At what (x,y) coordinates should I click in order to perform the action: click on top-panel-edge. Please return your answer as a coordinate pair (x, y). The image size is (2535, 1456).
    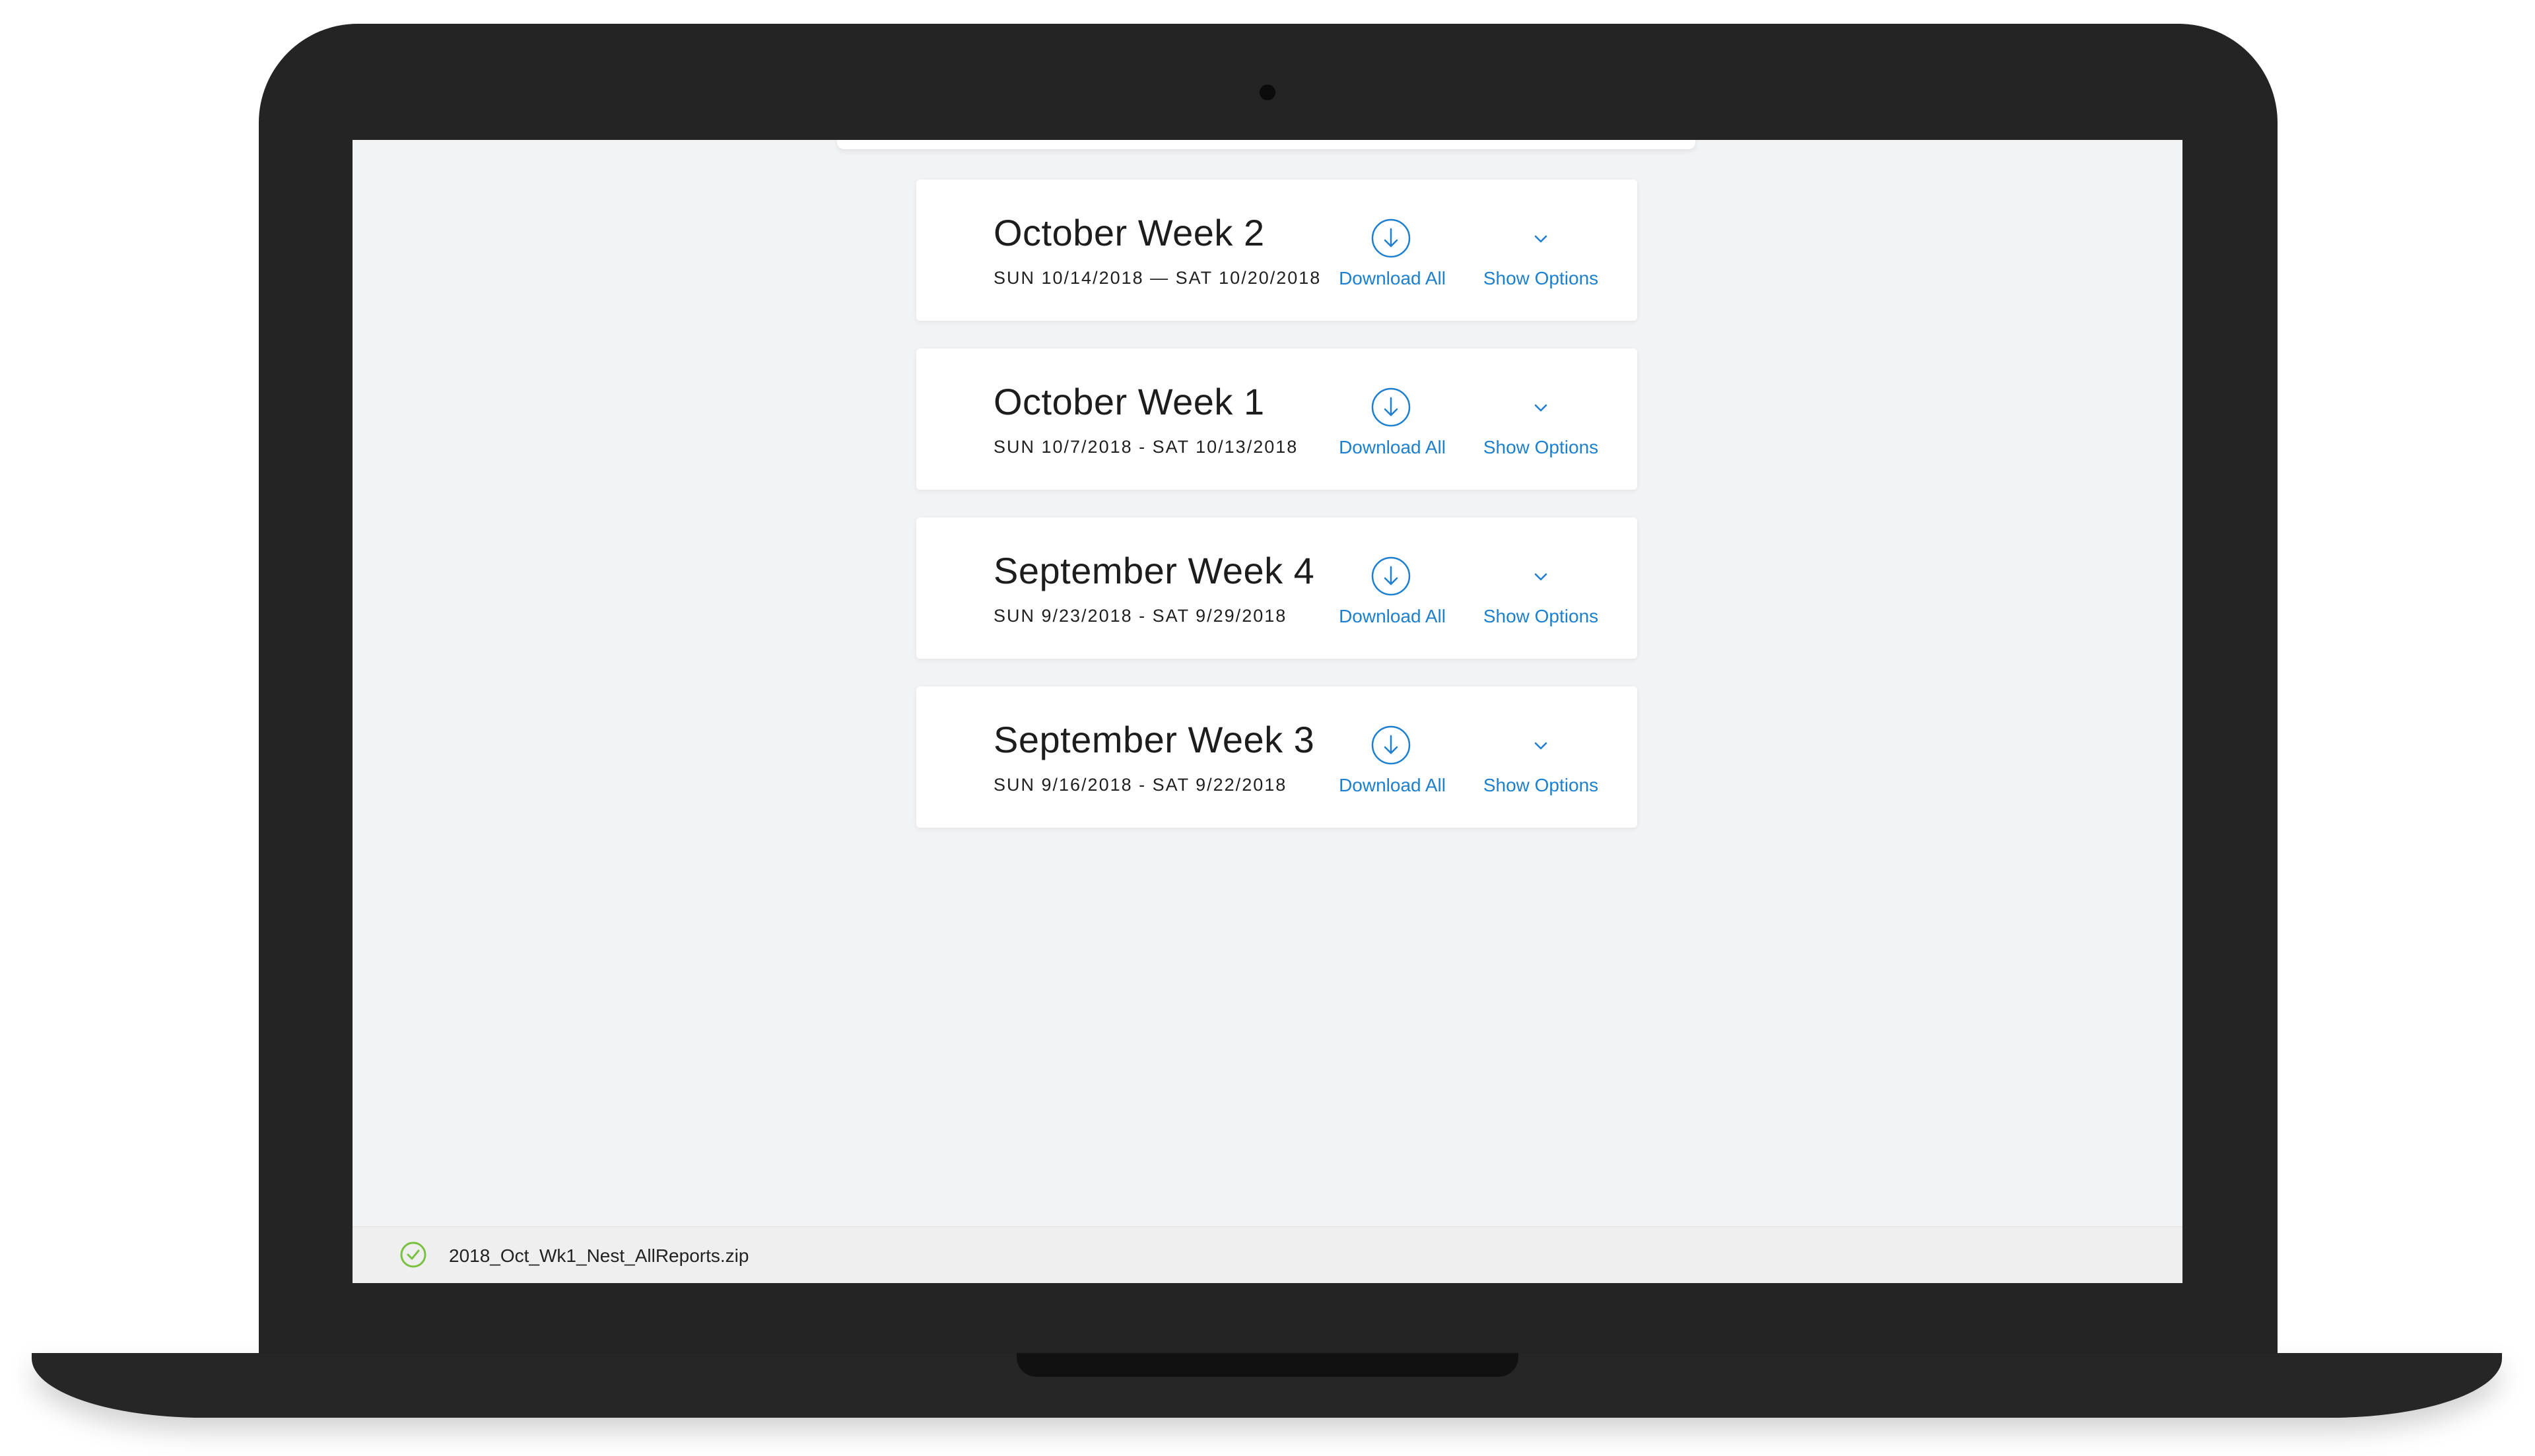
    Looking at the image, I should click on (1266, 144).